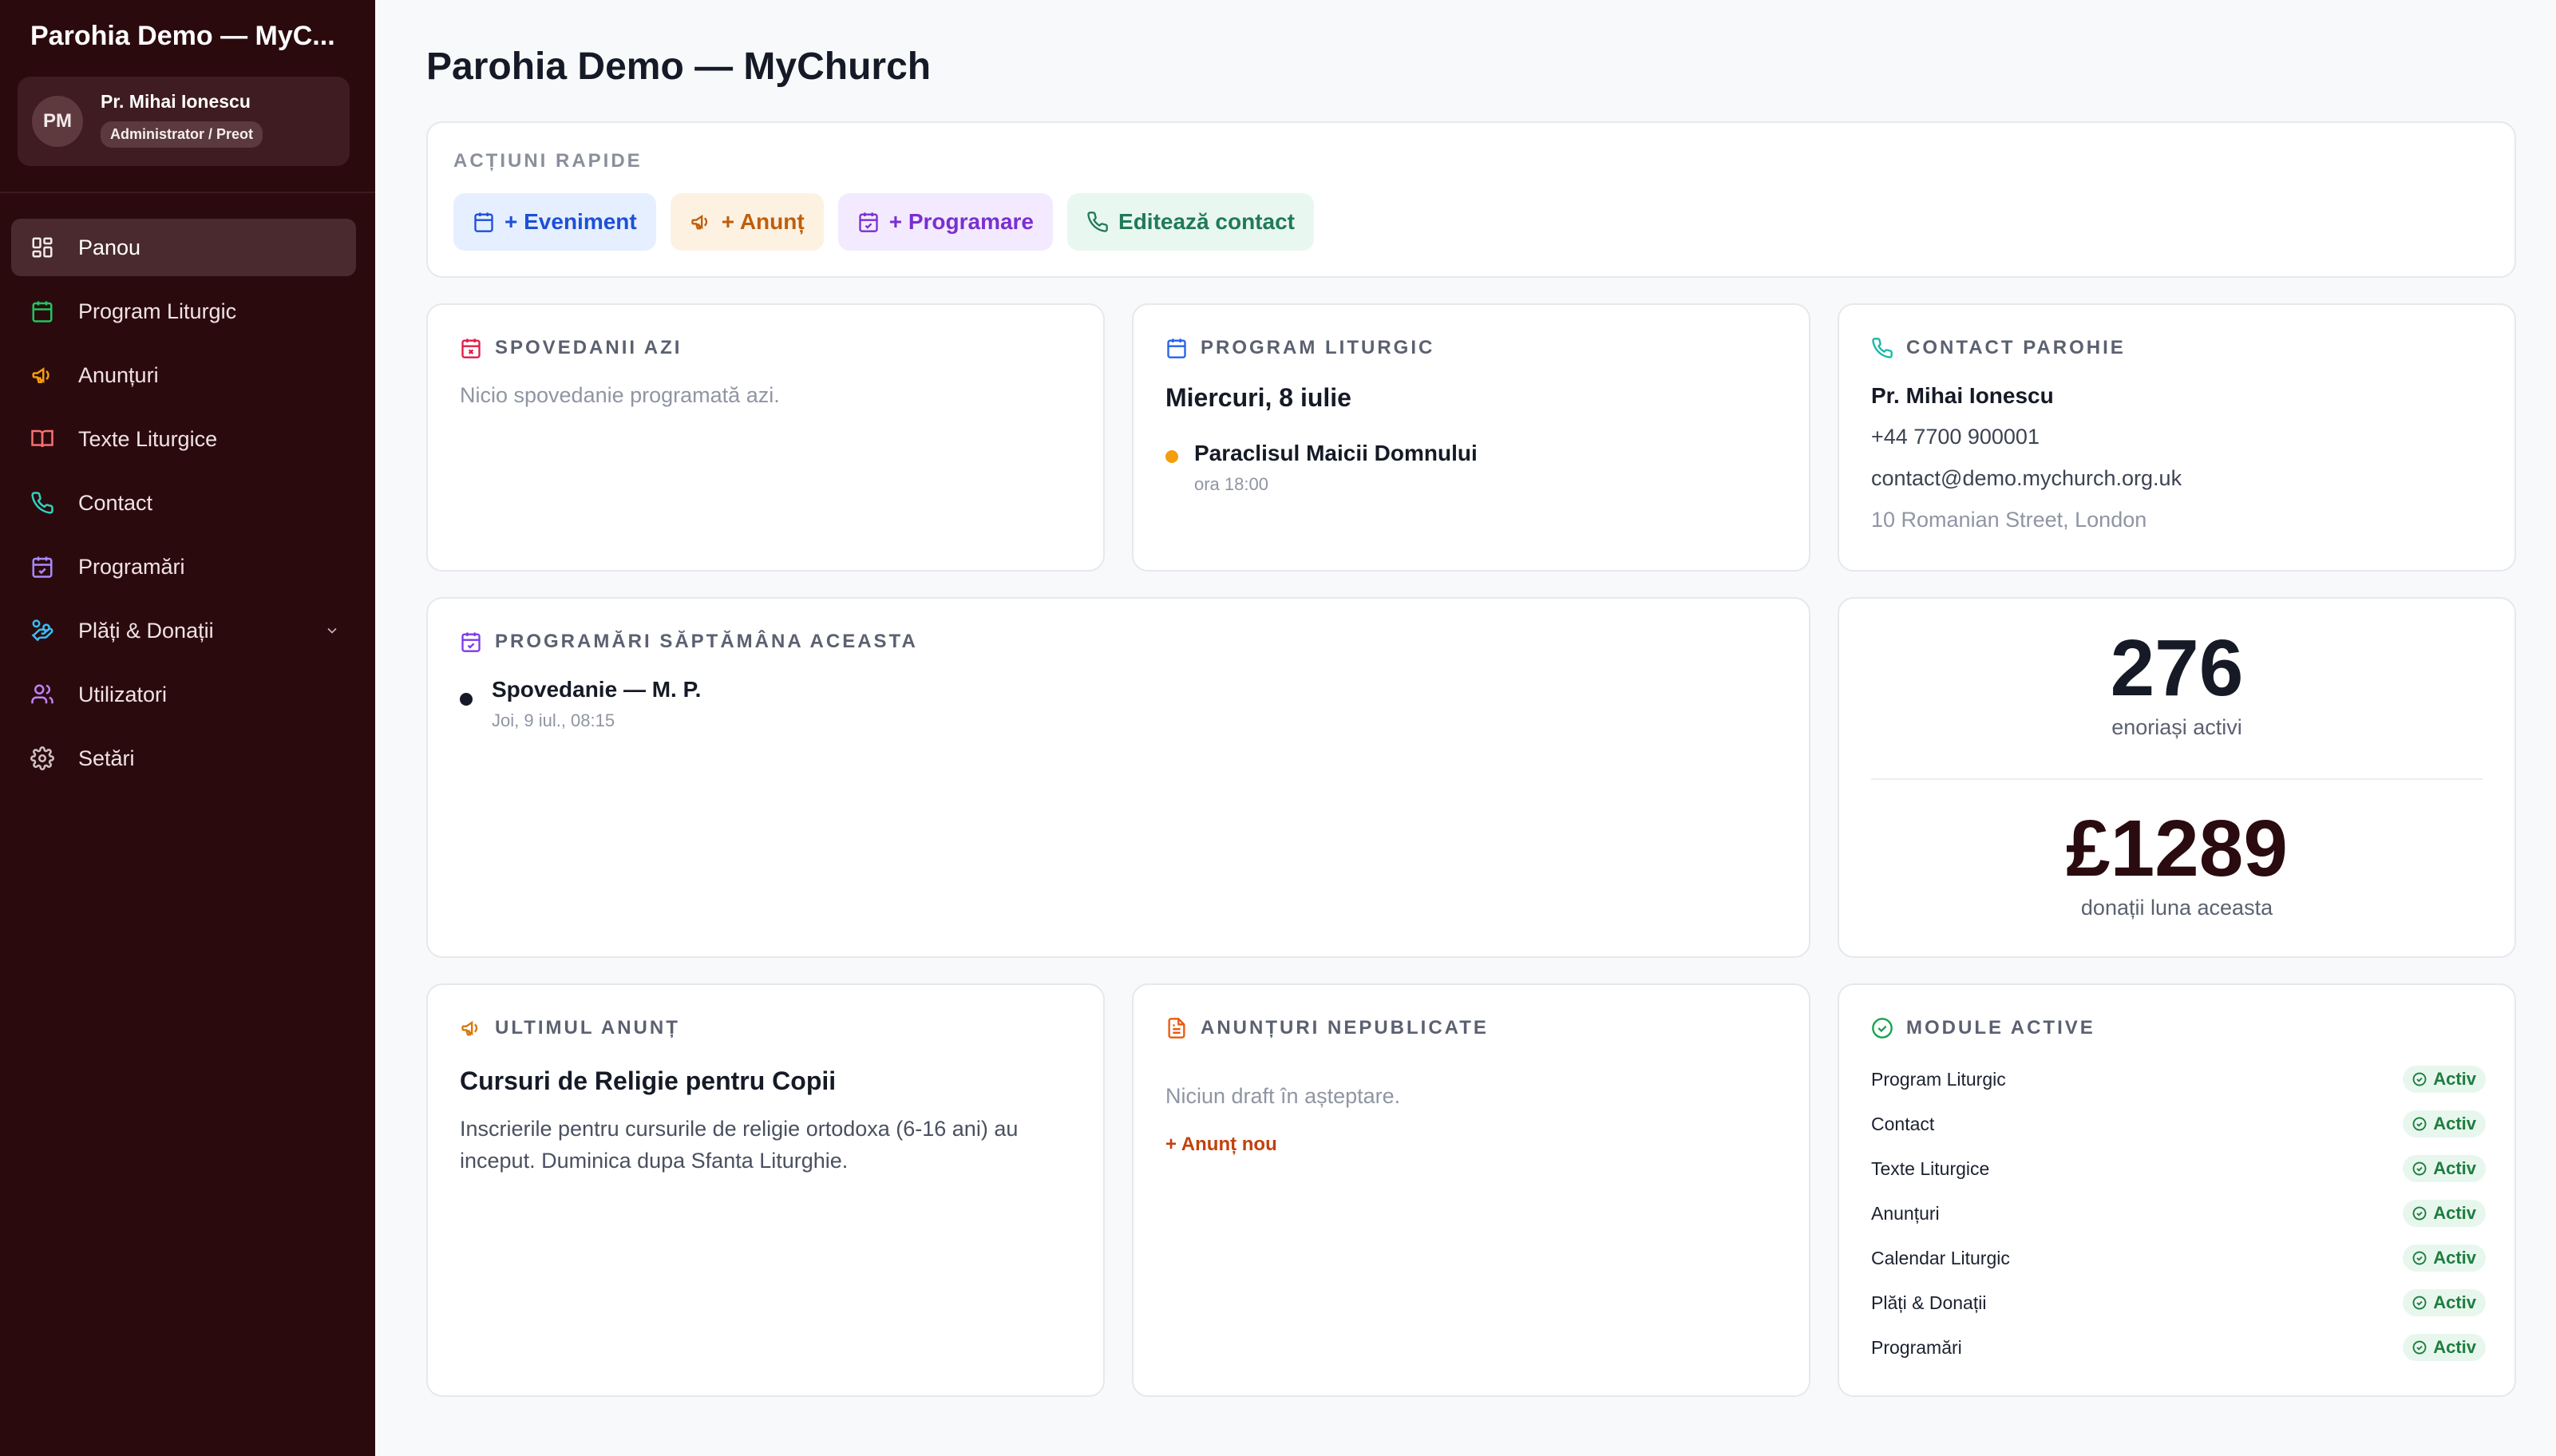  I want to click on donations-amount: £1289, so click(2177, 848).